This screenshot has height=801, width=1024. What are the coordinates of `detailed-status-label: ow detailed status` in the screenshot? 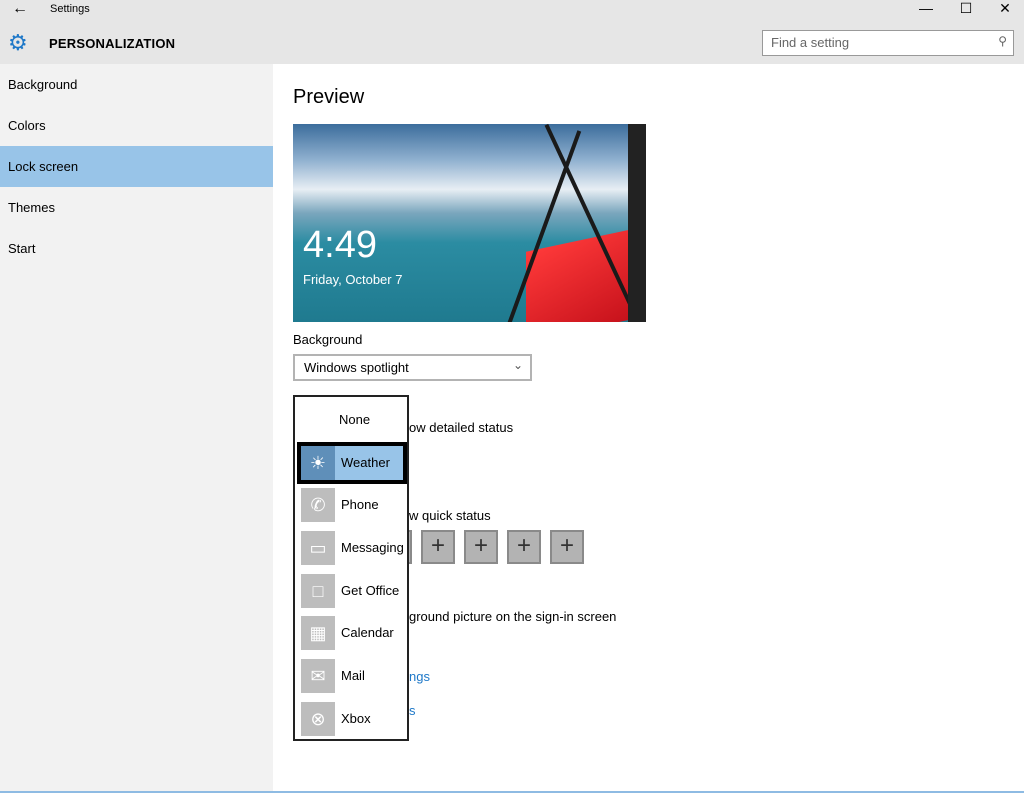 It's located at (461, 427).